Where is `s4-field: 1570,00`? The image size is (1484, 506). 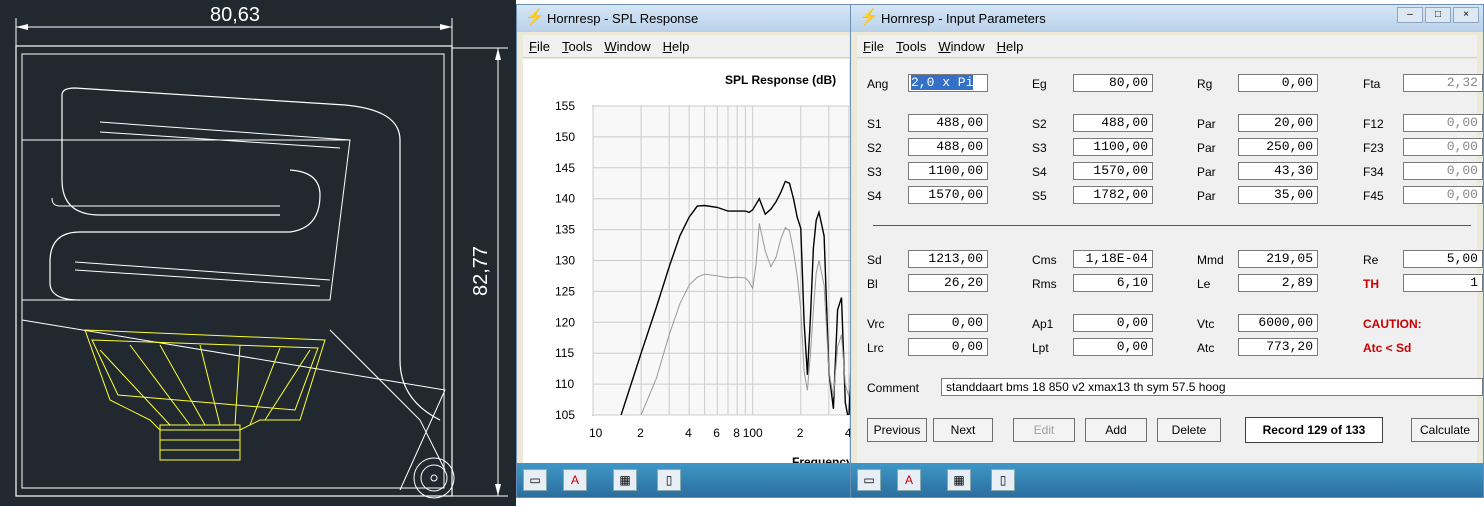 s4-field: 1570,00 is located at coordinates (1113, 171).